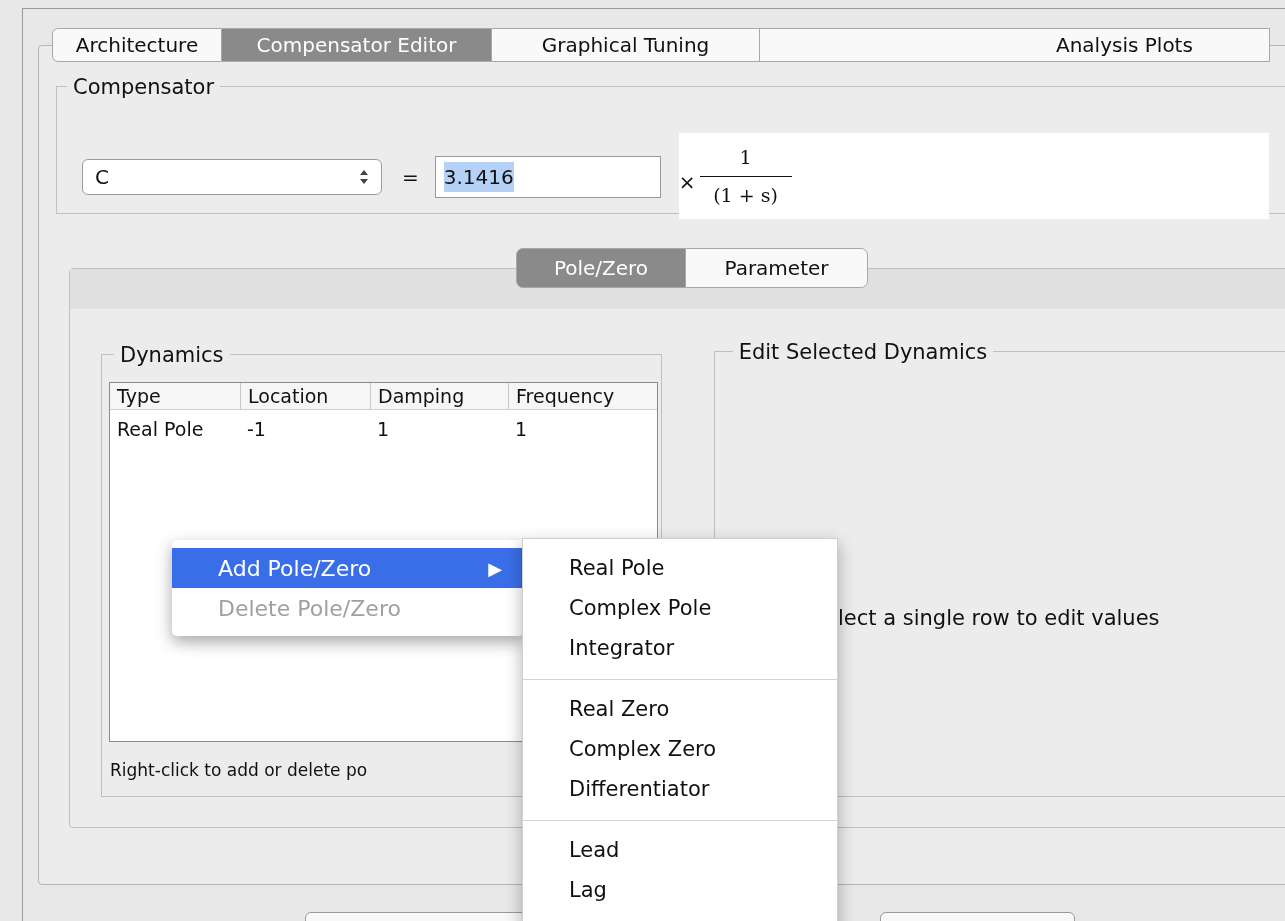 This screenshot has height=921, width=1285. I want to click on menu-item: Lead, so click(680, 851).